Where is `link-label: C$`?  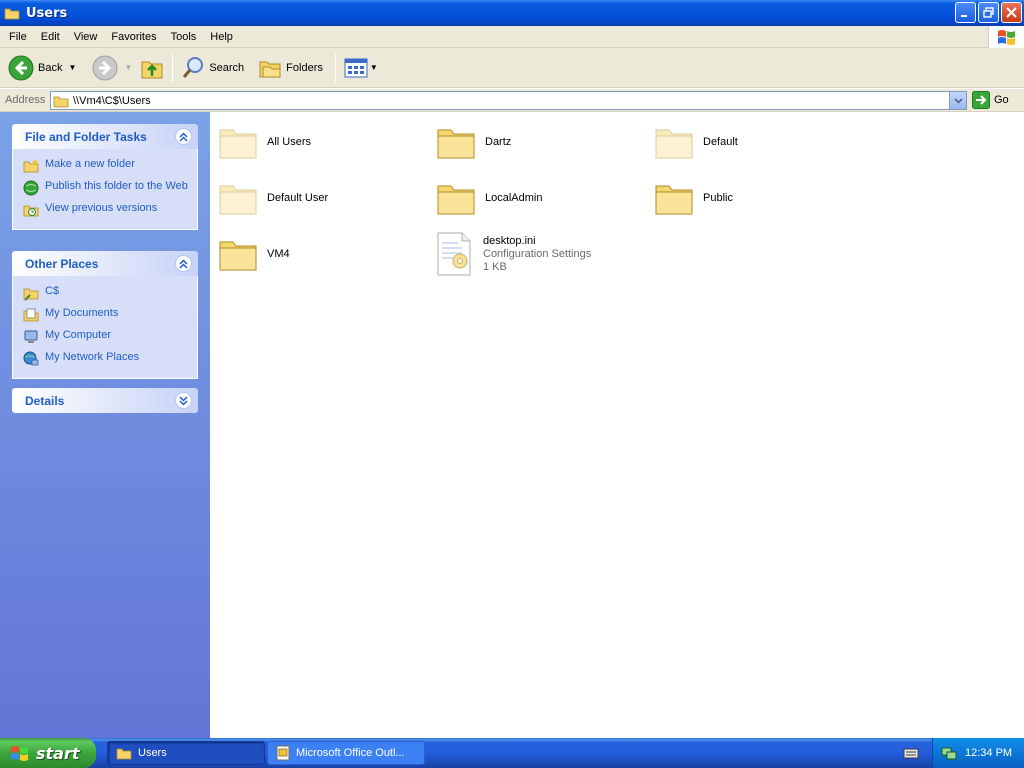
link-label: C$ is located at coordinates (52, 291).